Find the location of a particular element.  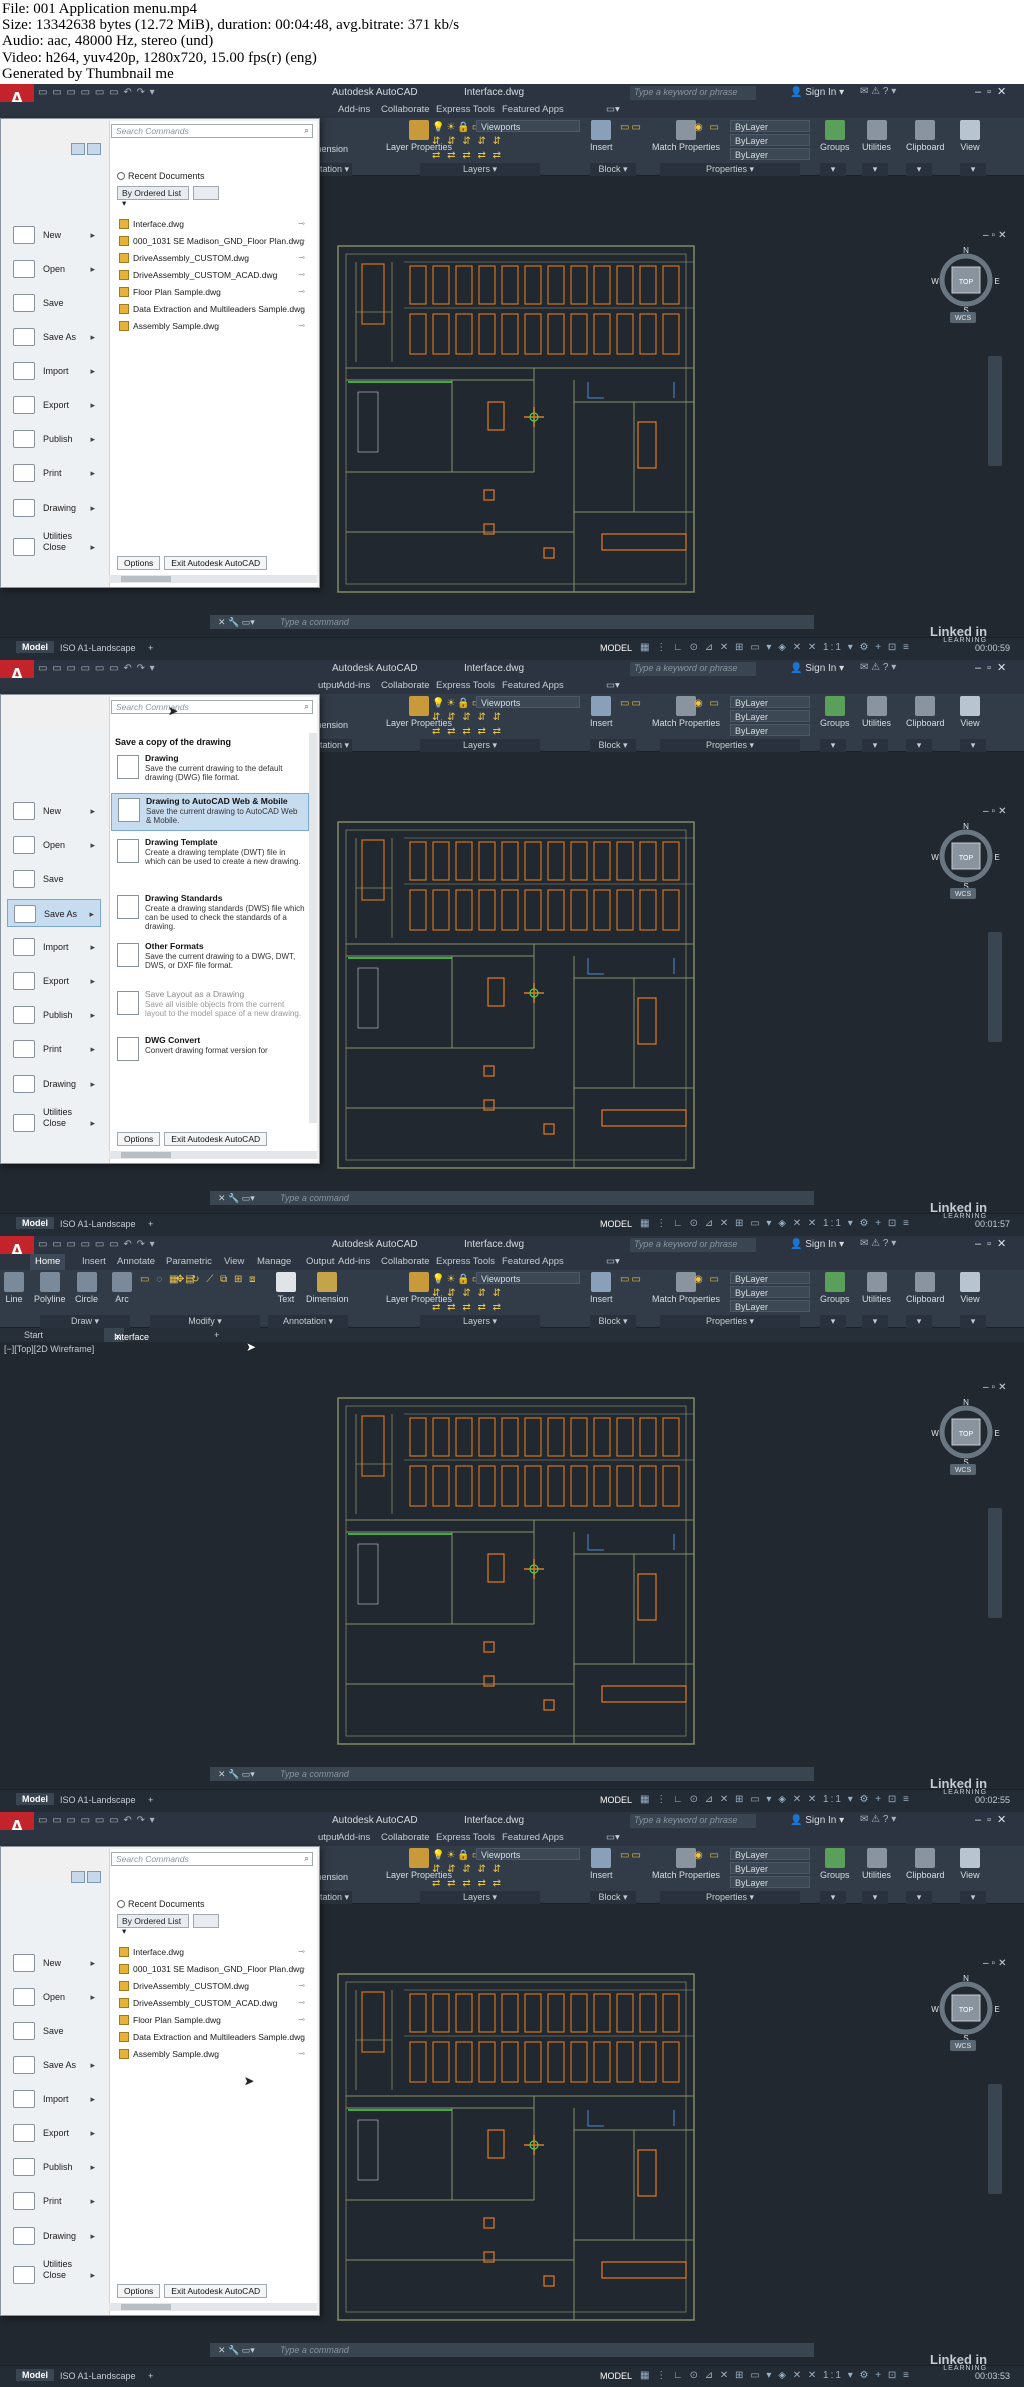

tab-add-ins: Add-ins is located at coordinates (354, 1261).